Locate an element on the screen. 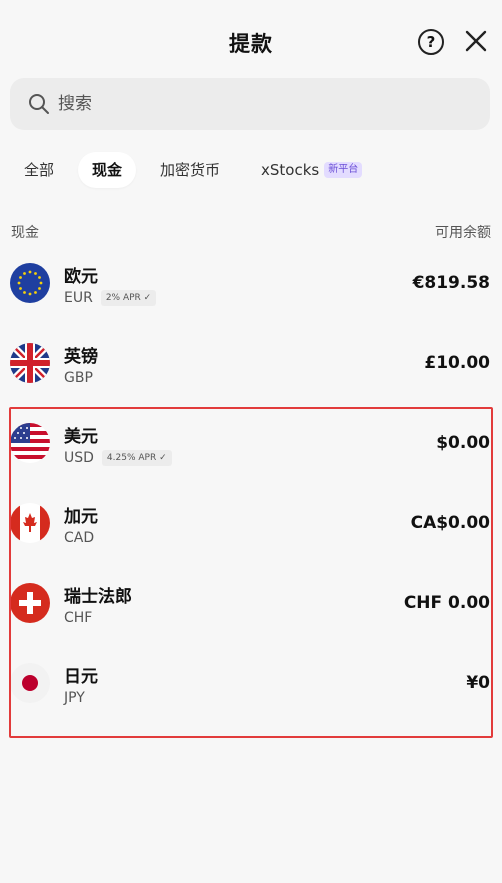 This screenshot has height=883, width=502. currency-row-chf: 瑞士法郎 CHF CHF 0.00 is located at coordinates (251, 608).